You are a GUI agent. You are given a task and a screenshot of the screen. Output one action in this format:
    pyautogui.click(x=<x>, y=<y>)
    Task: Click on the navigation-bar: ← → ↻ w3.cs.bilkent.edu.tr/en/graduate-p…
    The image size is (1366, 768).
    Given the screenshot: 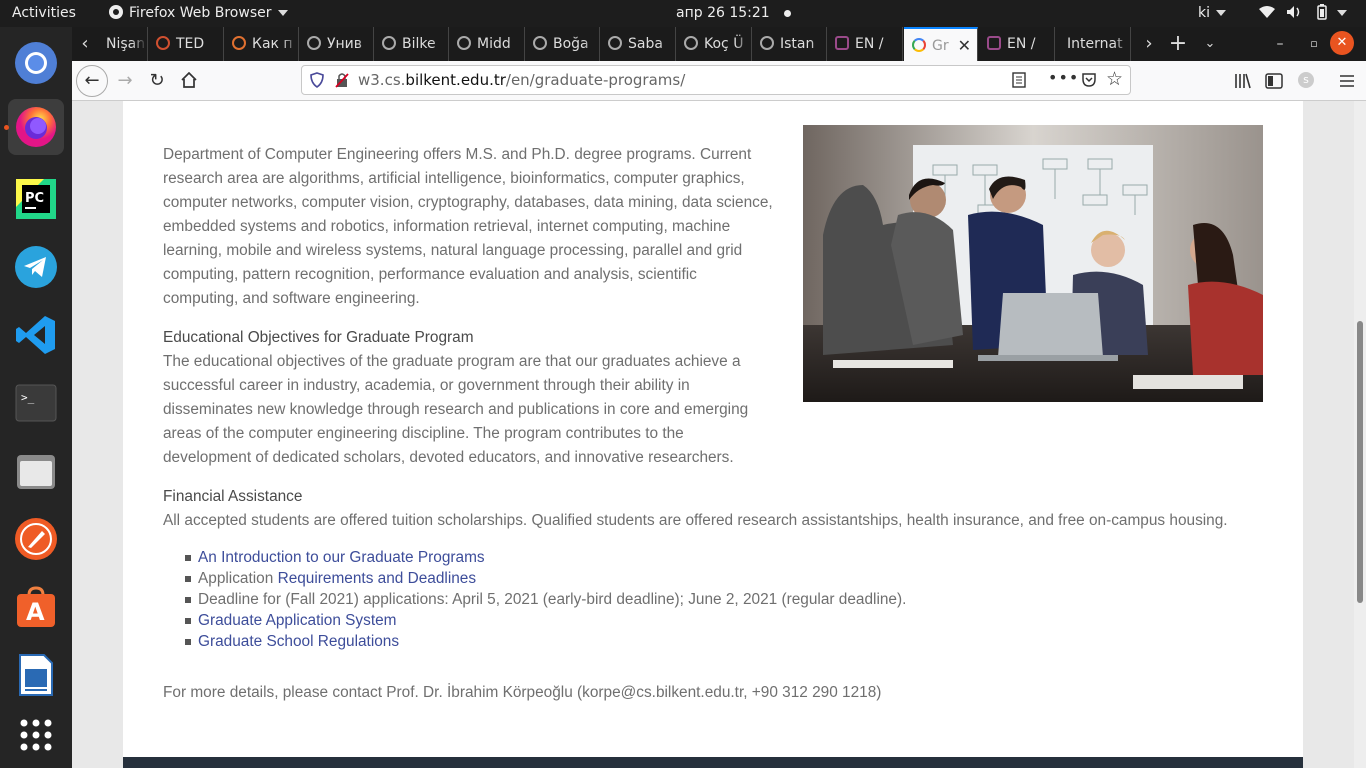 What is the action you would take?
    pyautogui.click(x=719, y=81)
    